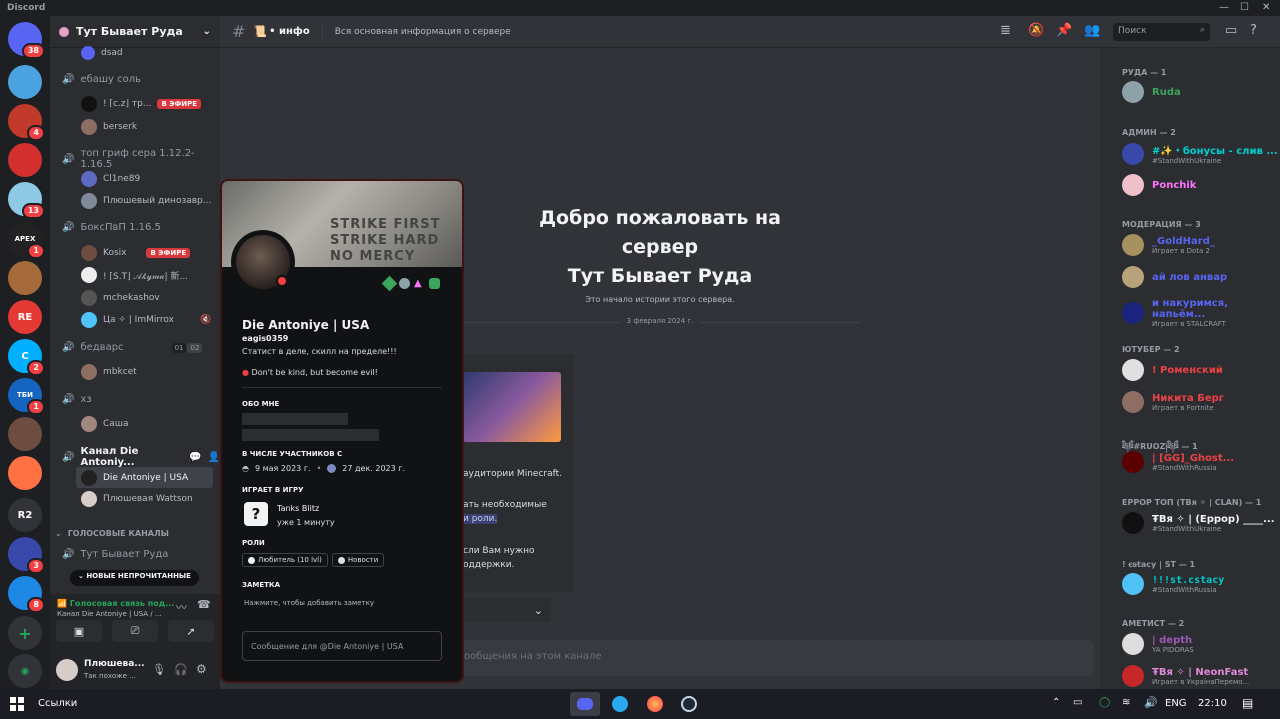 The image size is (1280, 719). Describe the element at coordinates (770, 658) in the screenshot. I see `message-input: ообщения на этом канале` at that location.